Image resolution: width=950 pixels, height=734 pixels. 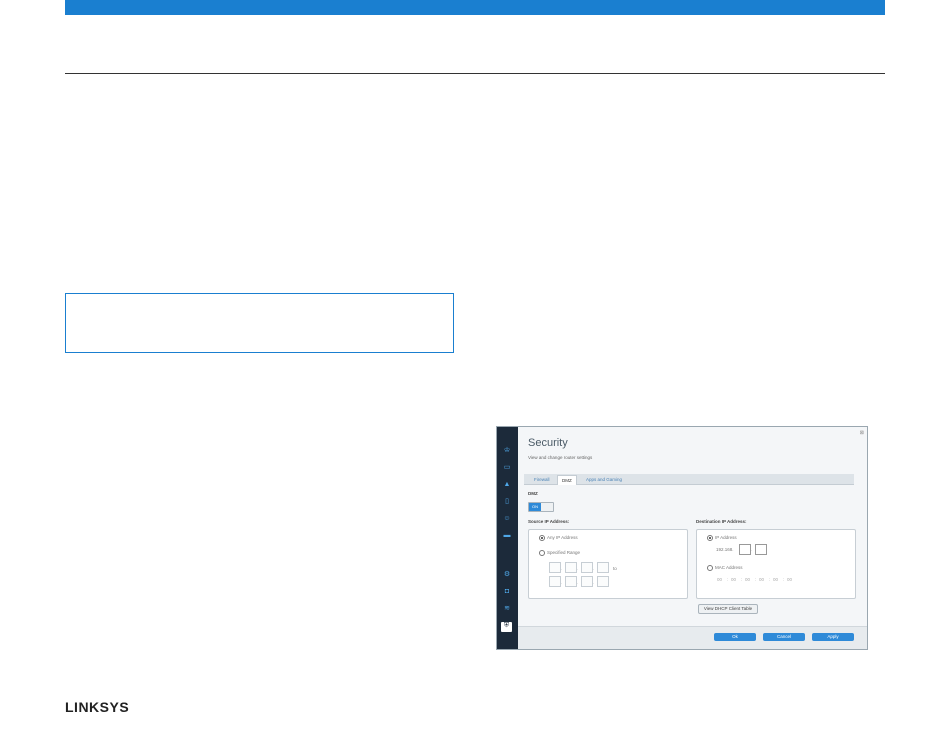 I want to click on tab-dmz: DMZ, so click(x=567, y=480).